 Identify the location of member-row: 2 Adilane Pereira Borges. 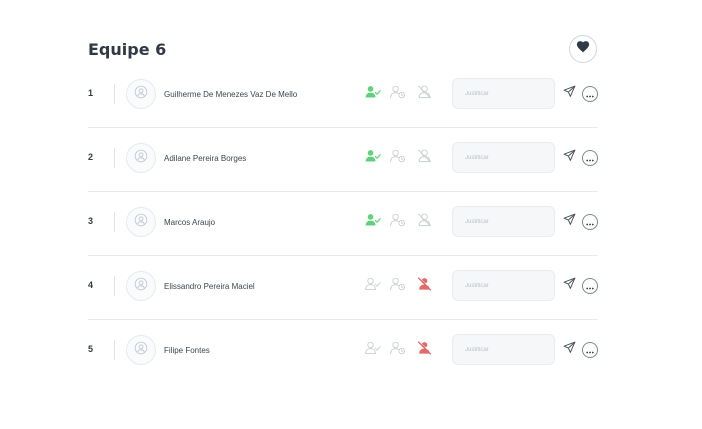
(343, 160).